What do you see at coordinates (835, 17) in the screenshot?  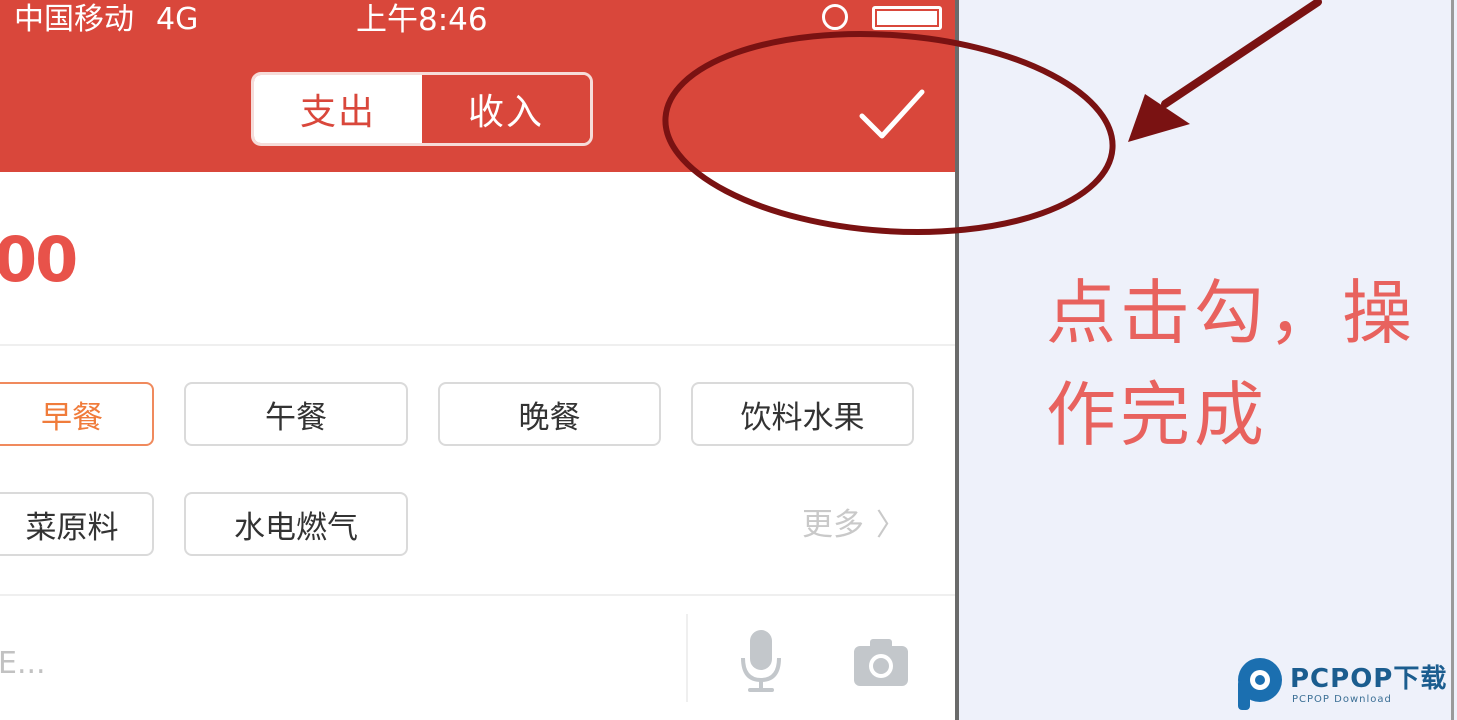 I see `rotation-lock-icon` at bounding box center [835, 17].